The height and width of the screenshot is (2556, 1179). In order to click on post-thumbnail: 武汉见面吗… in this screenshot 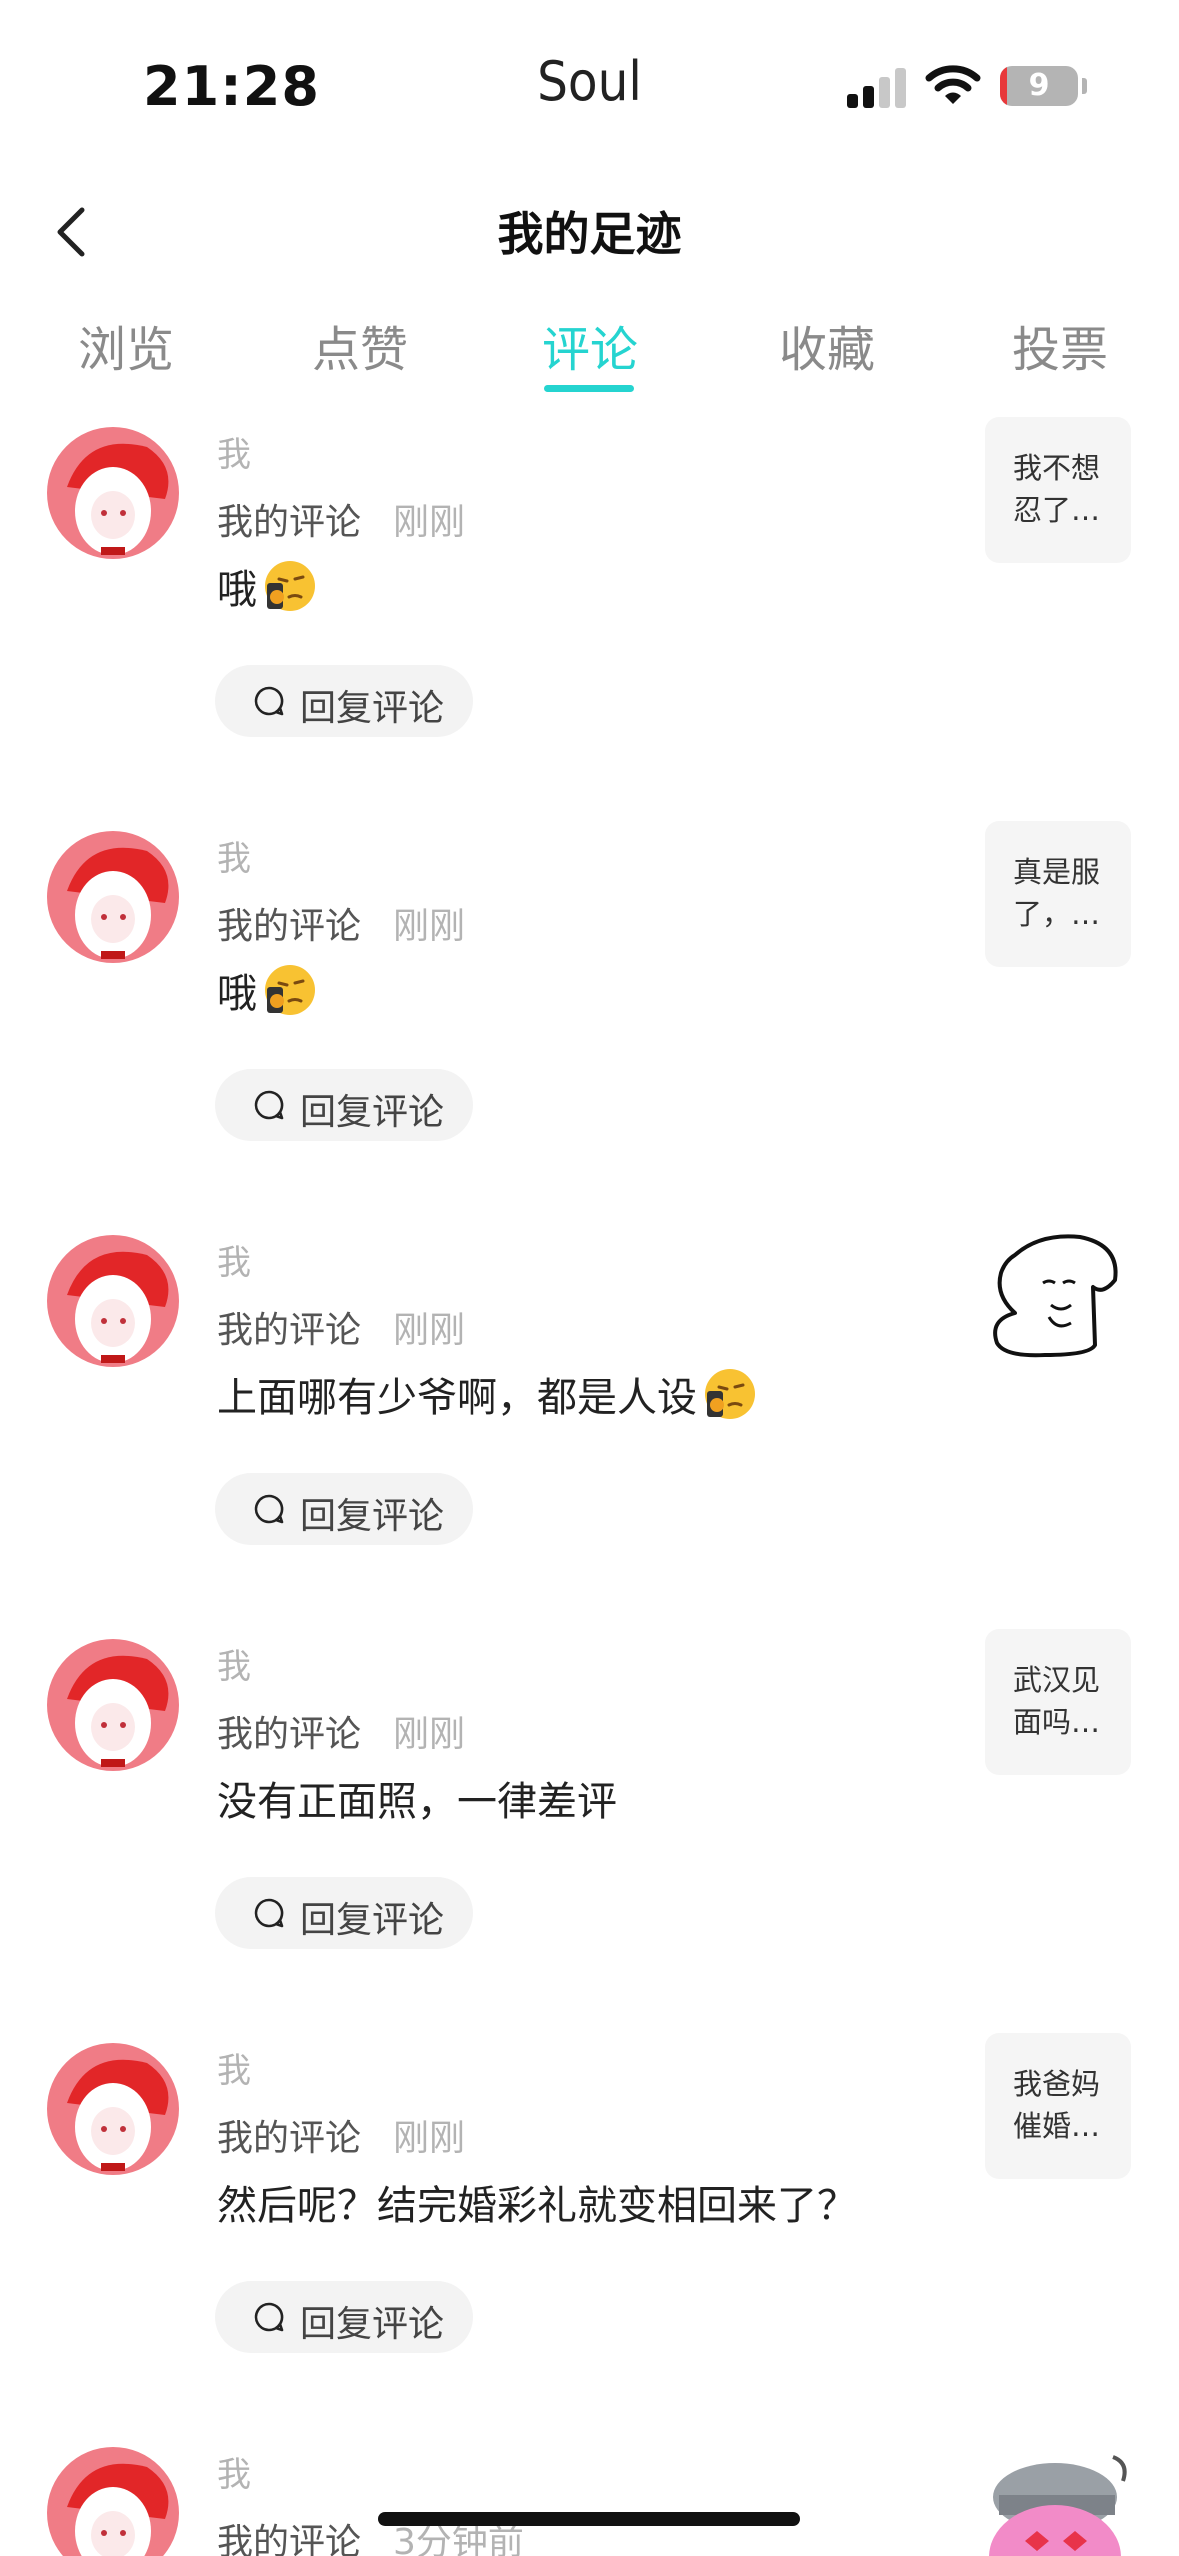, I will do `click(1058, 1702)`.